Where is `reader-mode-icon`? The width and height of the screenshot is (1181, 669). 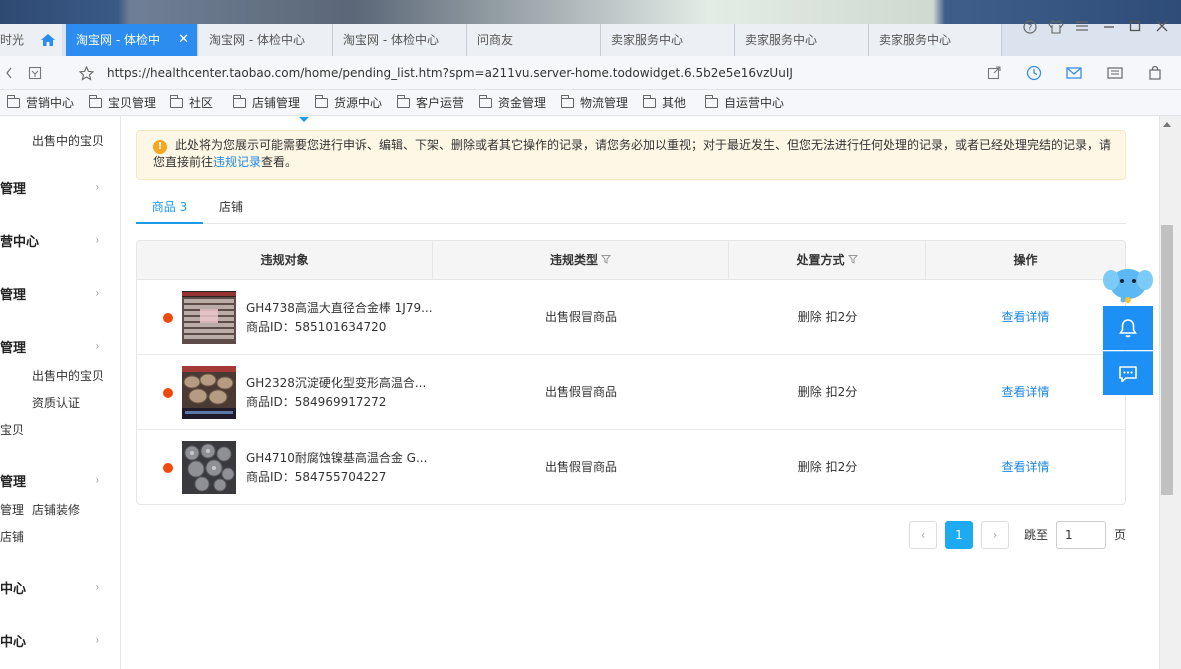
reader-mode-icon is located at coordinates (35, 73).